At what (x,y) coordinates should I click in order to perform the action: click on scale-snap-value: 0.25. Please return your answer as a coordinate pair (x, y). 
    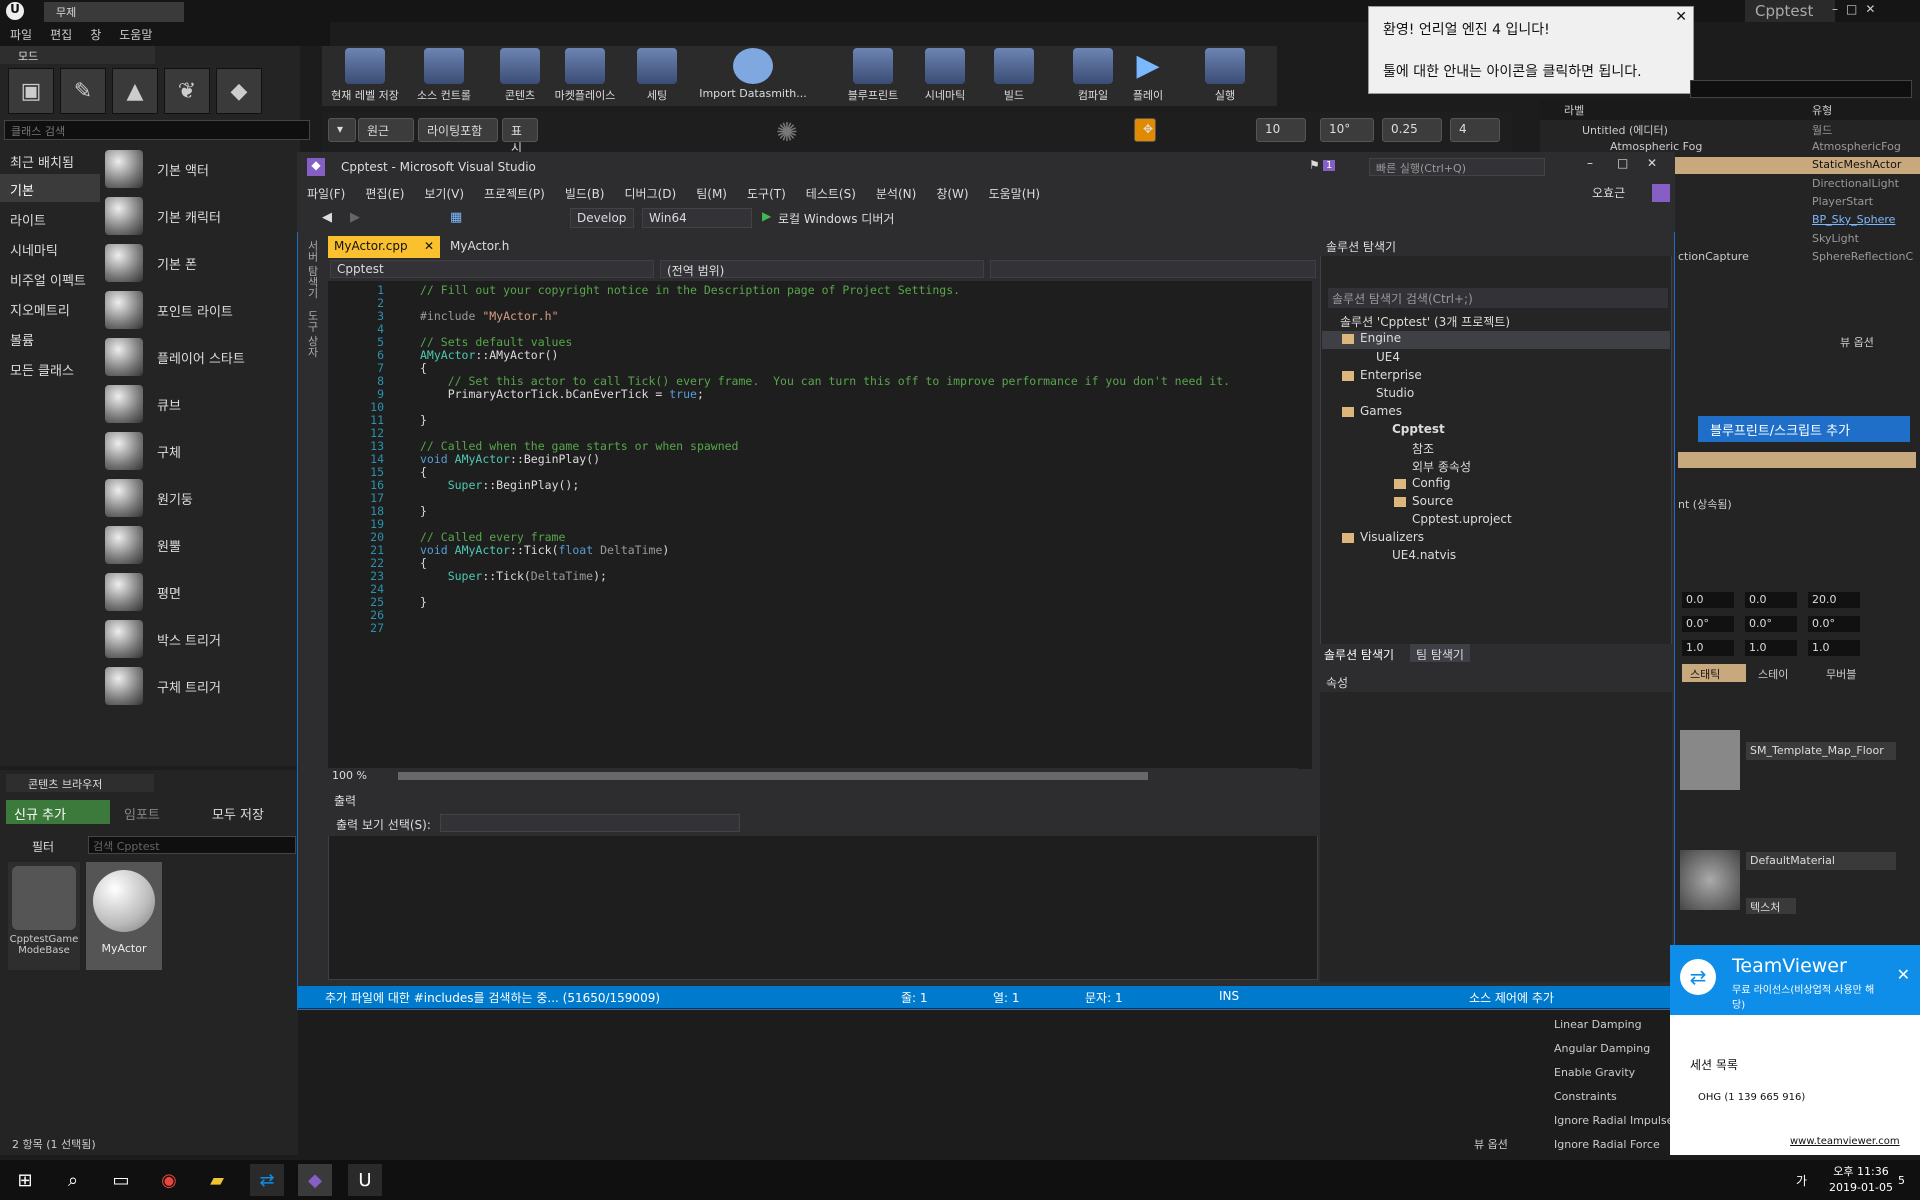
    Looking at the image, I should click on (1412, 130).